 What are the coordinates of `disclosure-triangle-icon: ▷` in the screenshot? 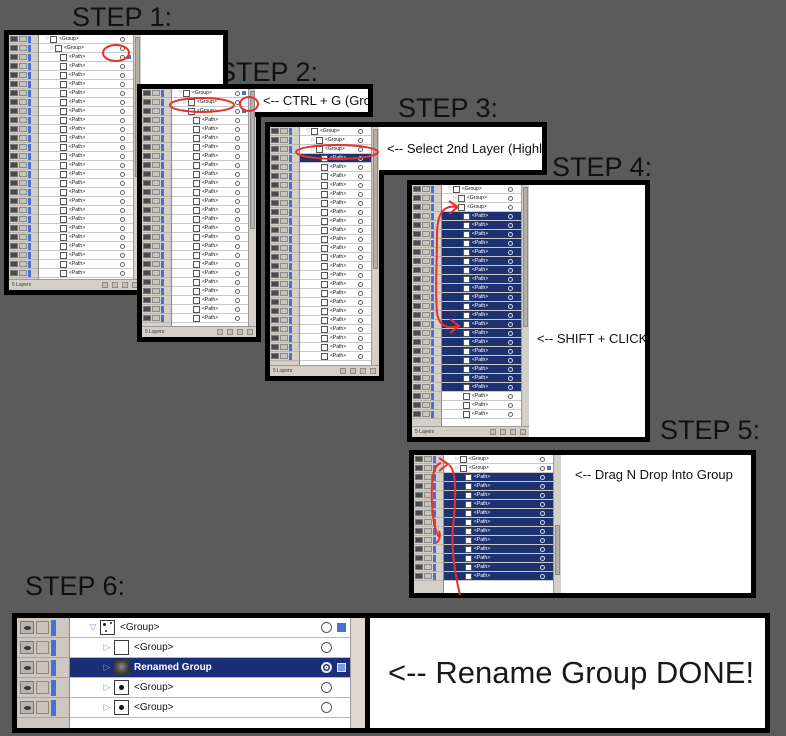 It's located at (107, 707).